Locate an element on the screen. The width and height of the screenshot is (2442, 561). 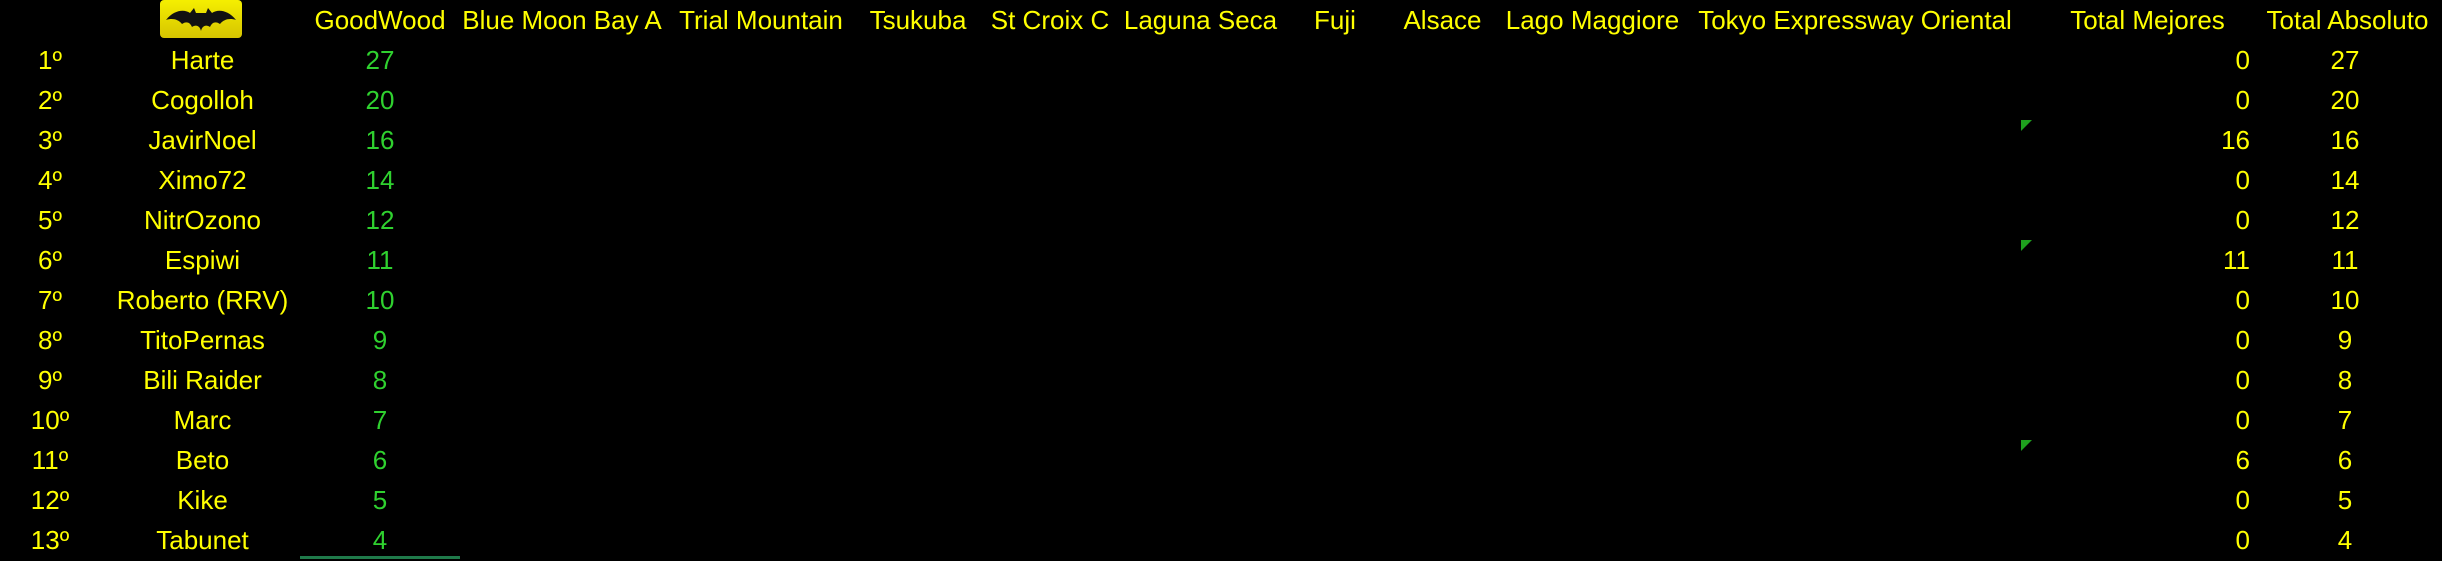
column-header: Alsace is located at coordinates (1442, 20).